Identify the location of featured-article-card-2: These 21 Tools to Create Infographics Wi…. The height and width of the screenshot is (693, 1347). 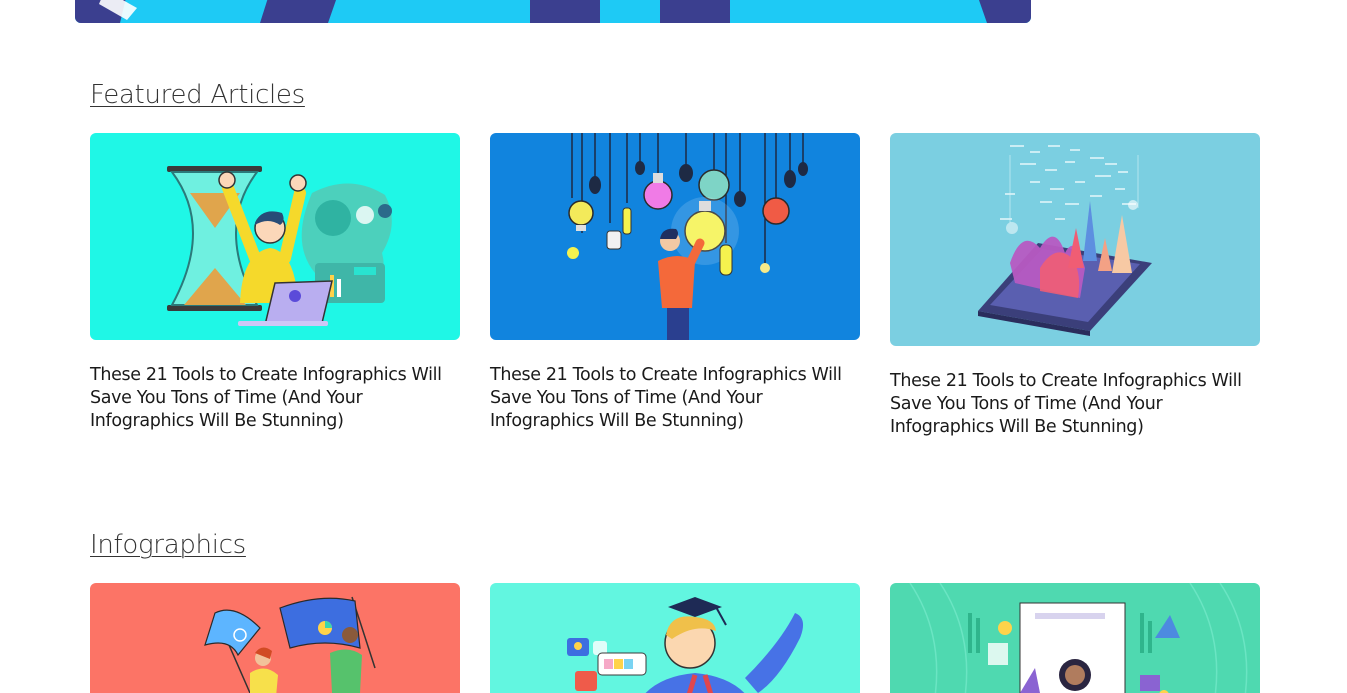
(675, 283).